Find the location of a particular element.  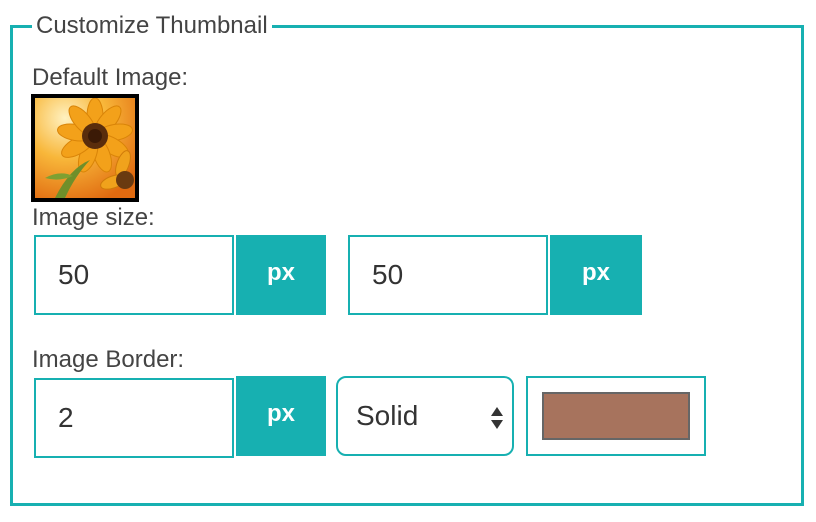

select-updown-arrow-icon is located at coordinates (497, 418).